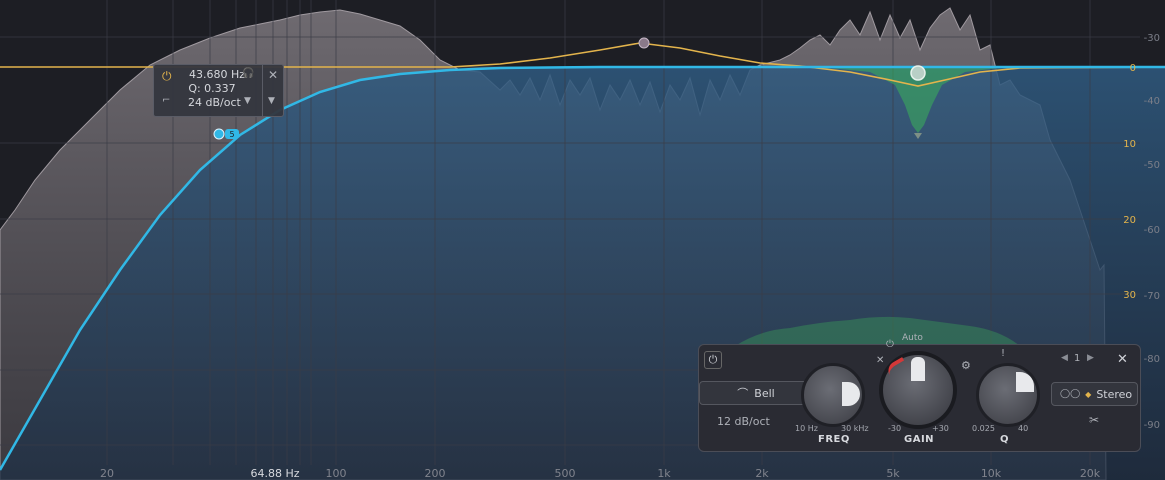 The image size is (1165, 480). What do you see at coordinates (851, 394) in the screenshot?
I see `freq-knob-indicator` at bounding box center [851, 394].